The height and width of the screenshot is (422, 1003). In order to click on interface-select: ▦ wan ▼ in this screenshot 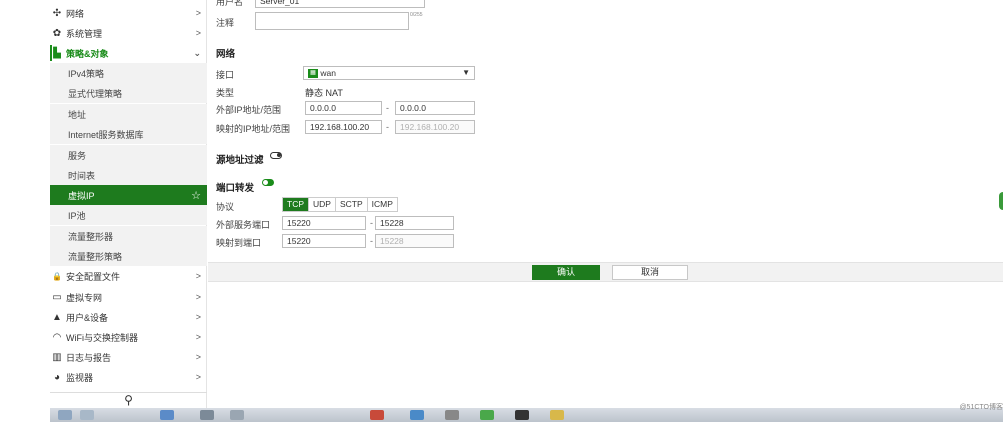, I will do `click(389, 73)`.